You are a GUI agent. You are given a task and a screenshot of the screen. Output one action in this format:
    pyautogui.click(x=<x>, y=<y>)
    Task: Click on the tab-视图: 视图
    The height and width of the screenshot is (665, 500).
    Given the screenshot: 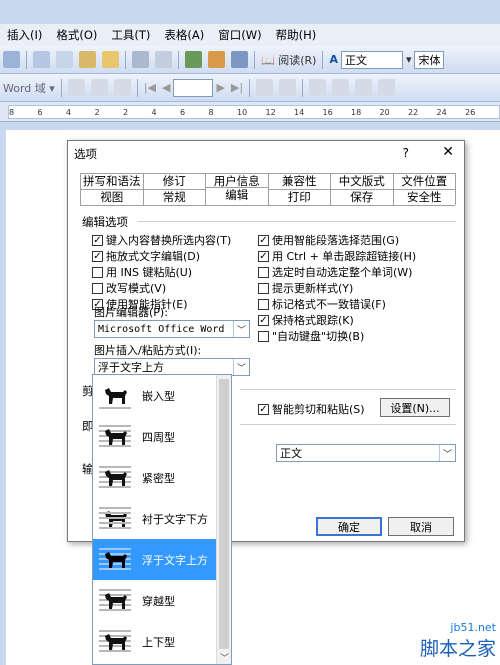 What is the action you would take?
    pyautogui.click(x=112, y=197)
    